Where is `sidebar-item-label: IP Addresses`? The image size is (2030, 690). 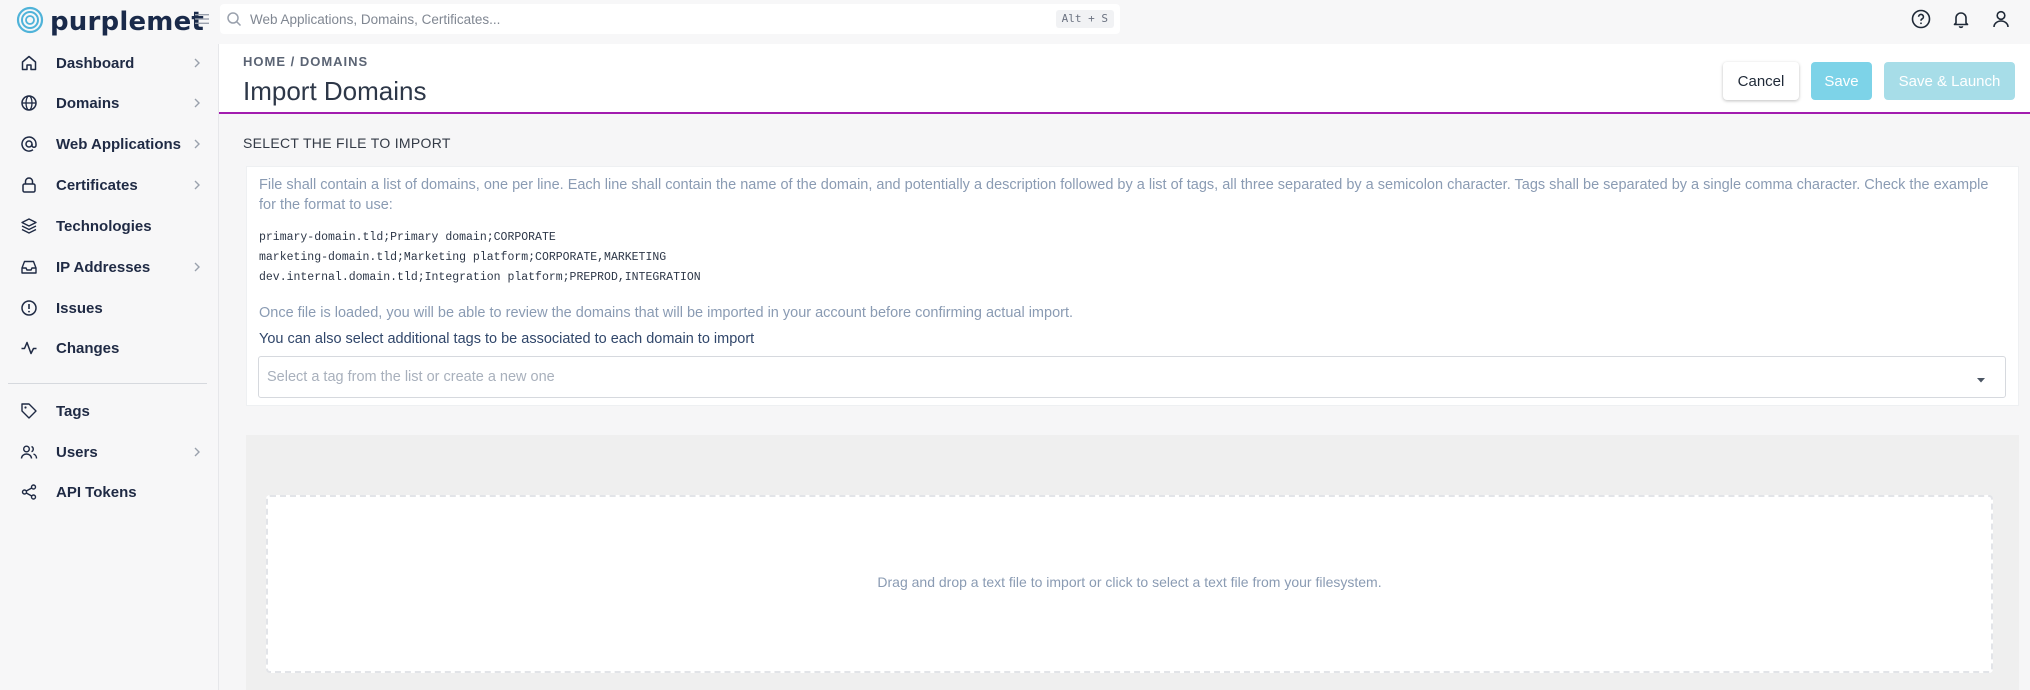 sidebar-item-label: IP Addresses is located at coordinates (103, 267).